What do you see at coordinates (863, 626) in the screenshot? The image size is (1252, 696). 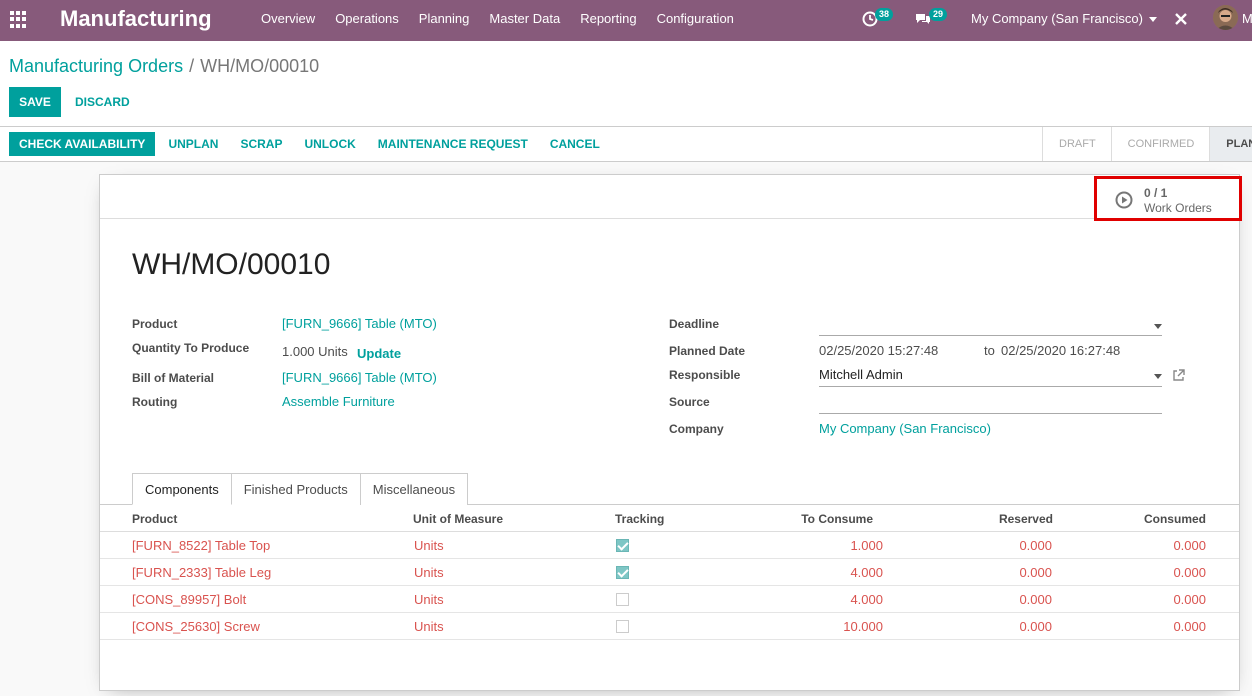 I see `row-to-consume: 10.000` at bounding box center [863, 626].